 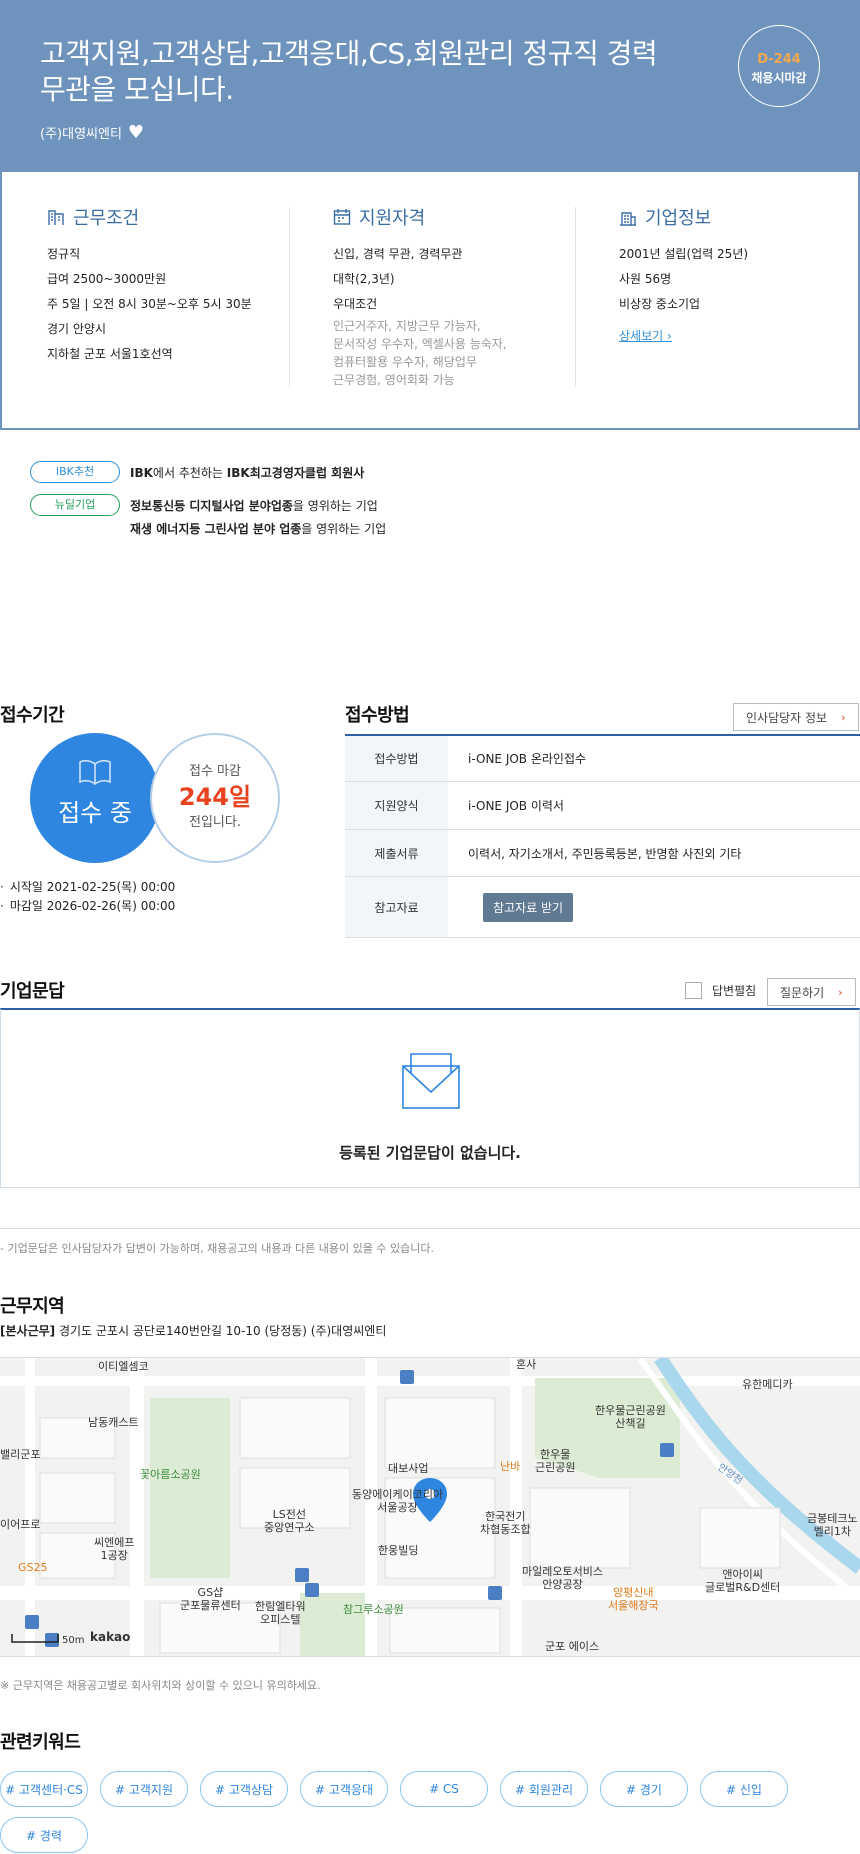 I want to click on education-requirement: 대학(2,3년), so click(x=364, y=279).